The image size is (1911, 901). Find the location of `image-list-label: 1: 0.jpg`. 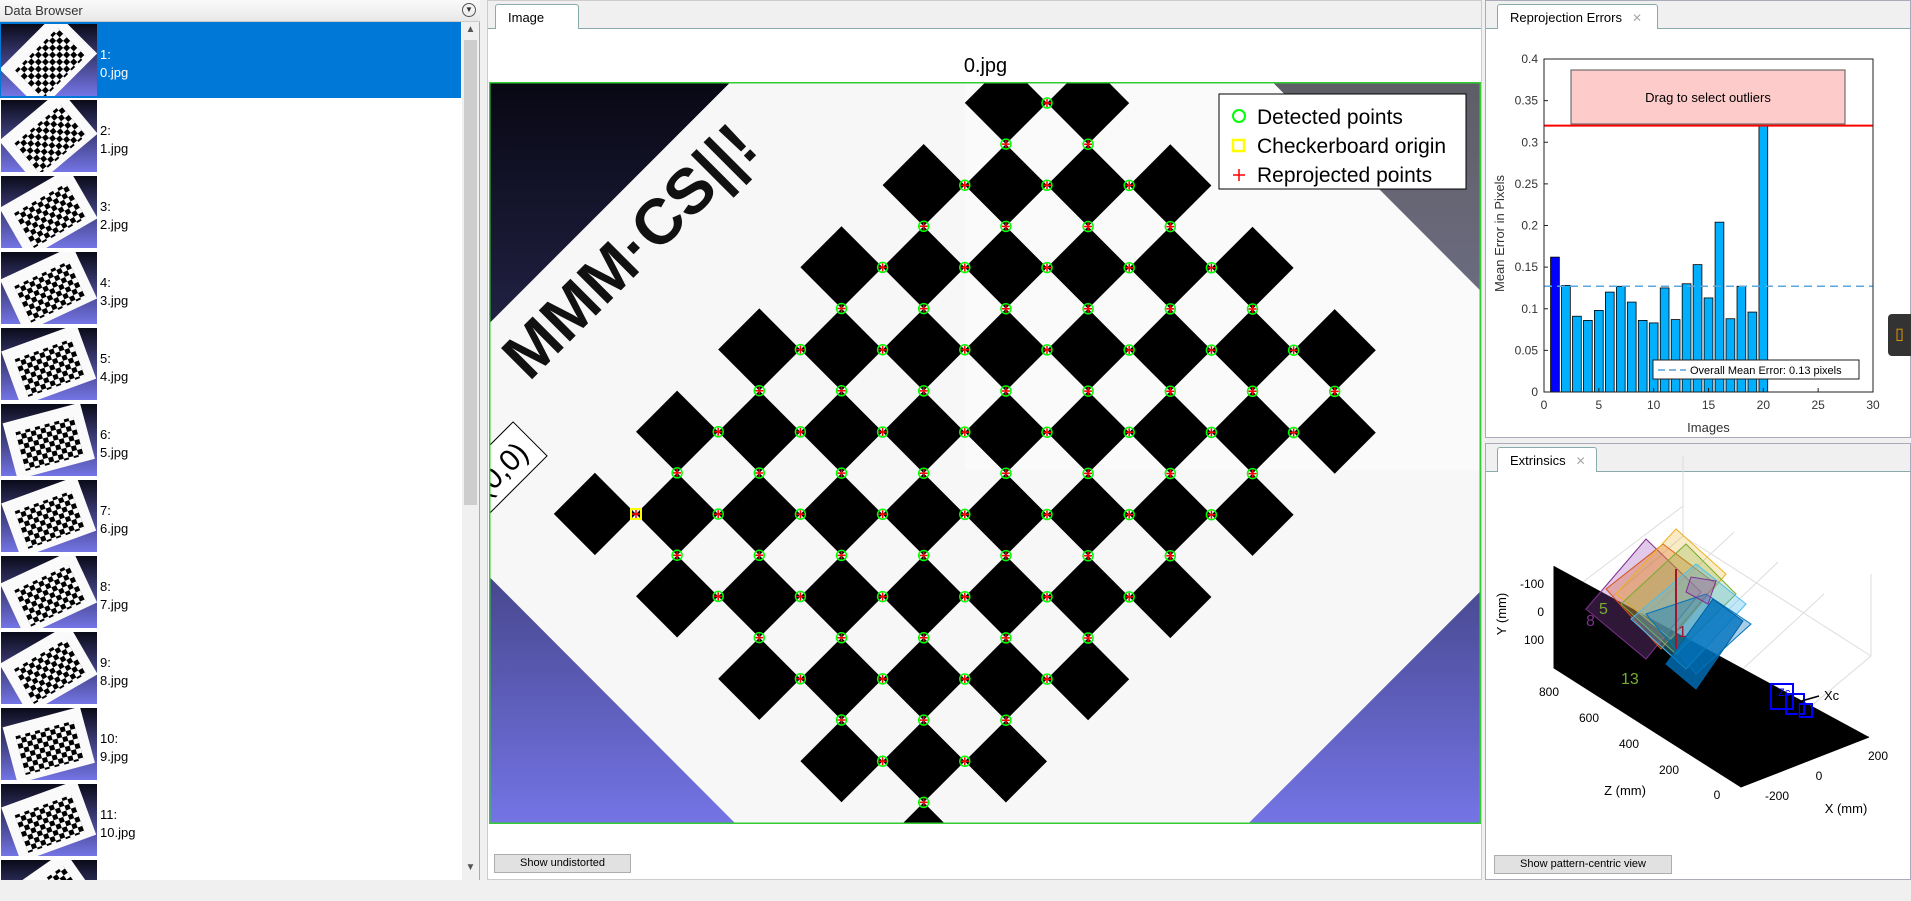

image-list-label: 1: 0.jpg is located at coordinates (114, 64).